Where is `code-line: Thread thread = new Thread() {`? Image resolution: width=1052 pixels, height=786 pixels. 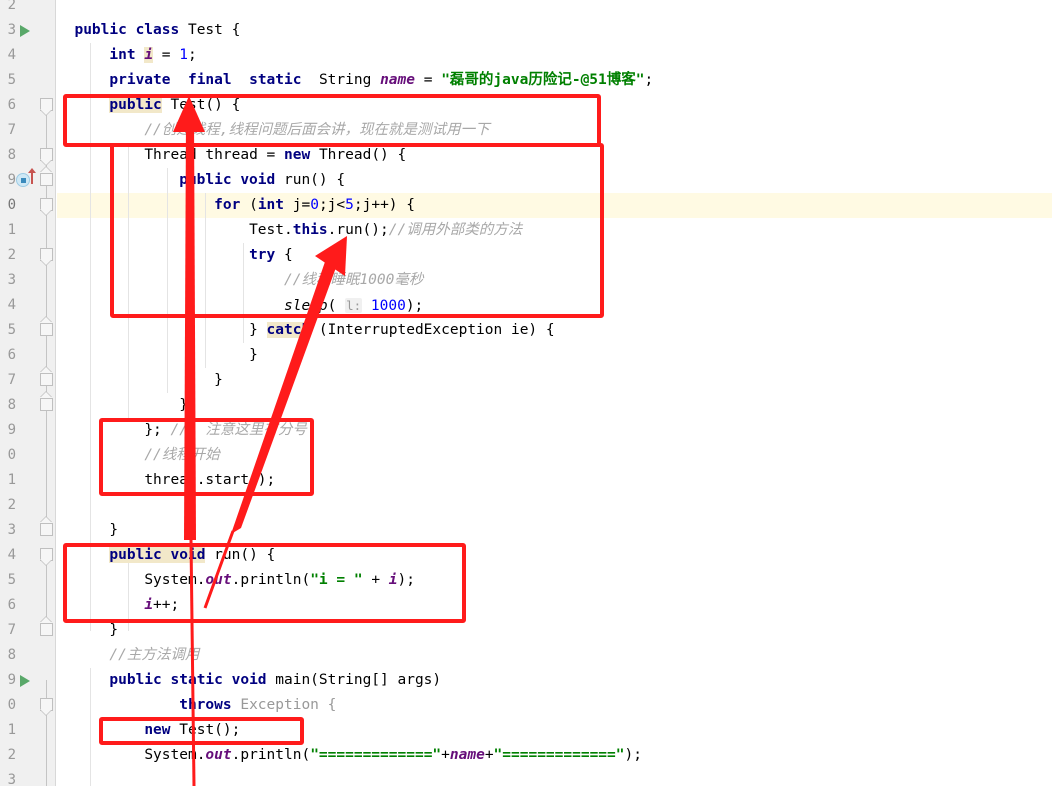 code-line: Thread thread = new Thread() { is located at coordinates (275, 155).